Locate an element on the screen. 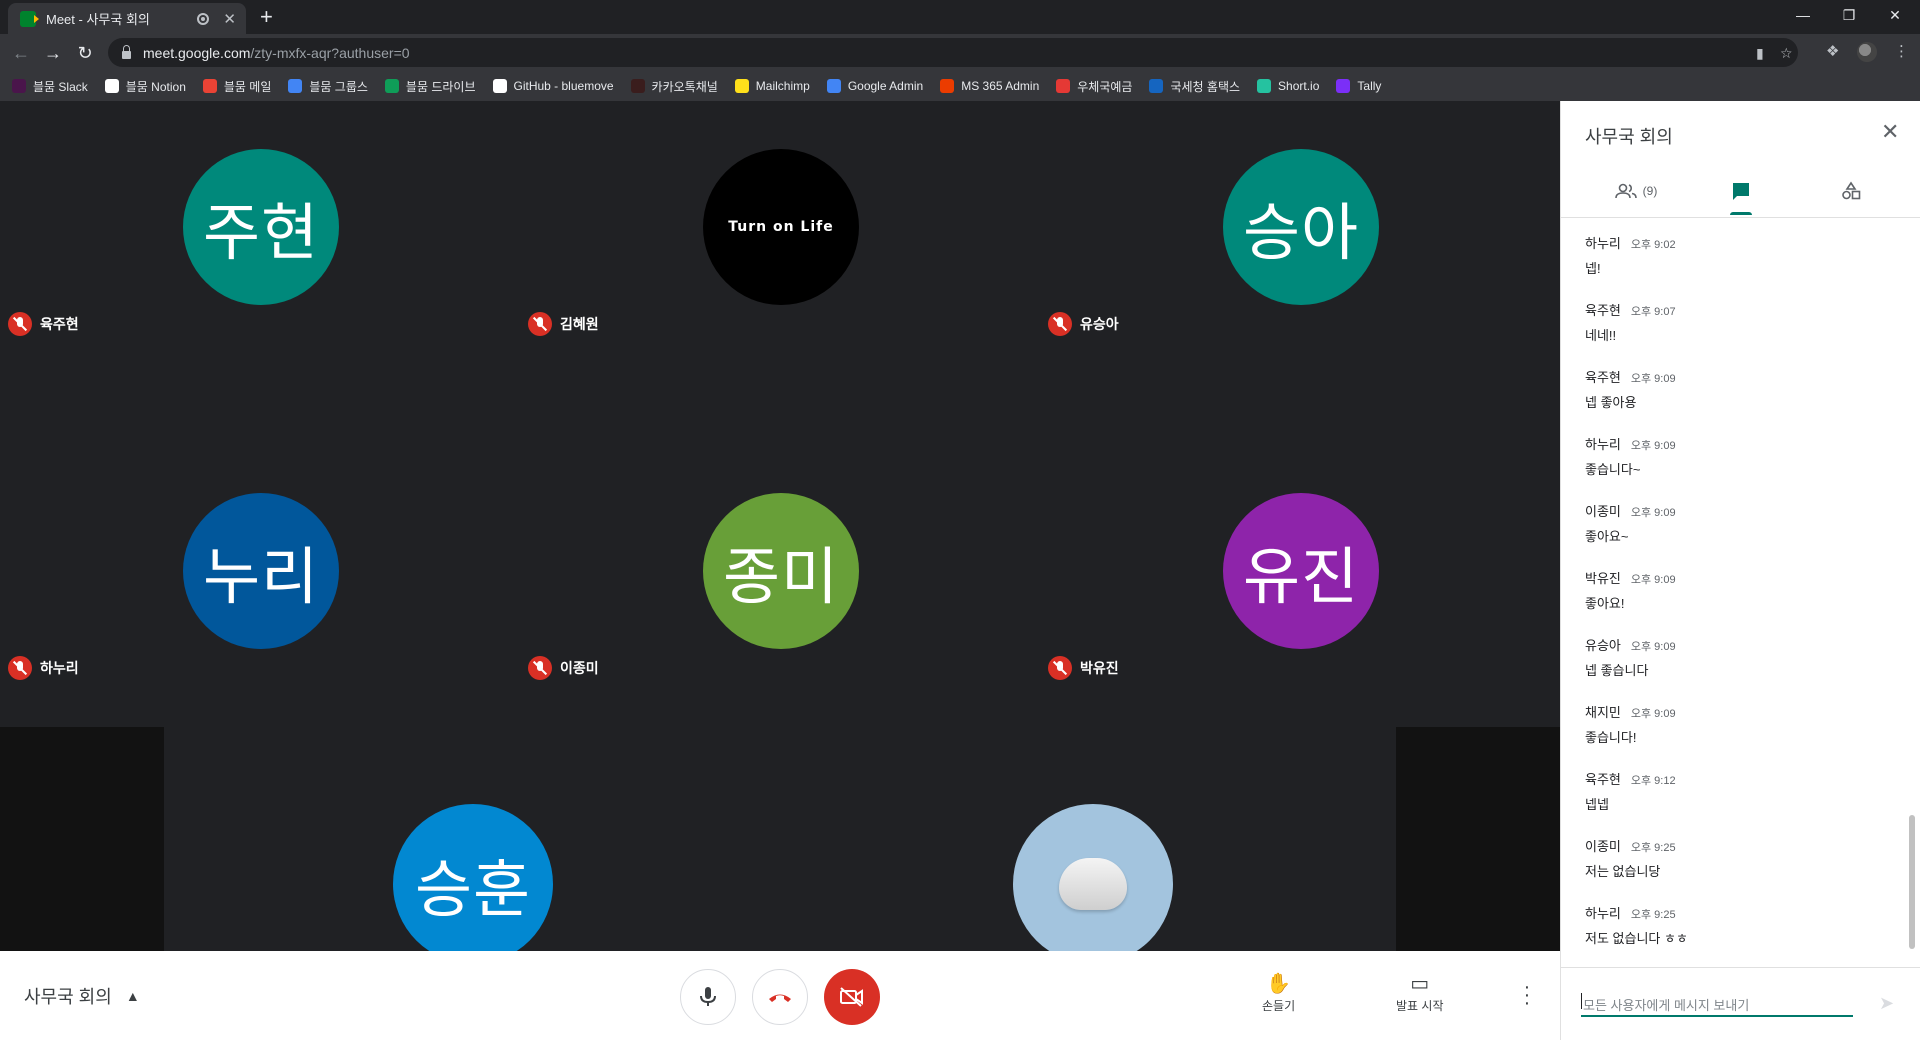 The height and width of the screenshot is (1040, 1920). profile-avatar is located at coordinates (1867, 52).